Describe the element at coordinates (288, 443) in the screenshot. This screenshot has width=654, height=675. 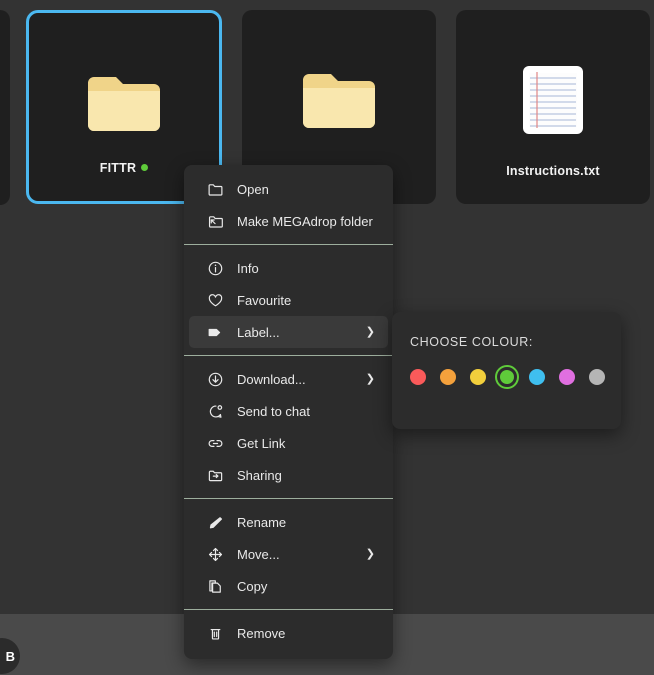
I see `menu-item-get-link: Get Link` at that location.